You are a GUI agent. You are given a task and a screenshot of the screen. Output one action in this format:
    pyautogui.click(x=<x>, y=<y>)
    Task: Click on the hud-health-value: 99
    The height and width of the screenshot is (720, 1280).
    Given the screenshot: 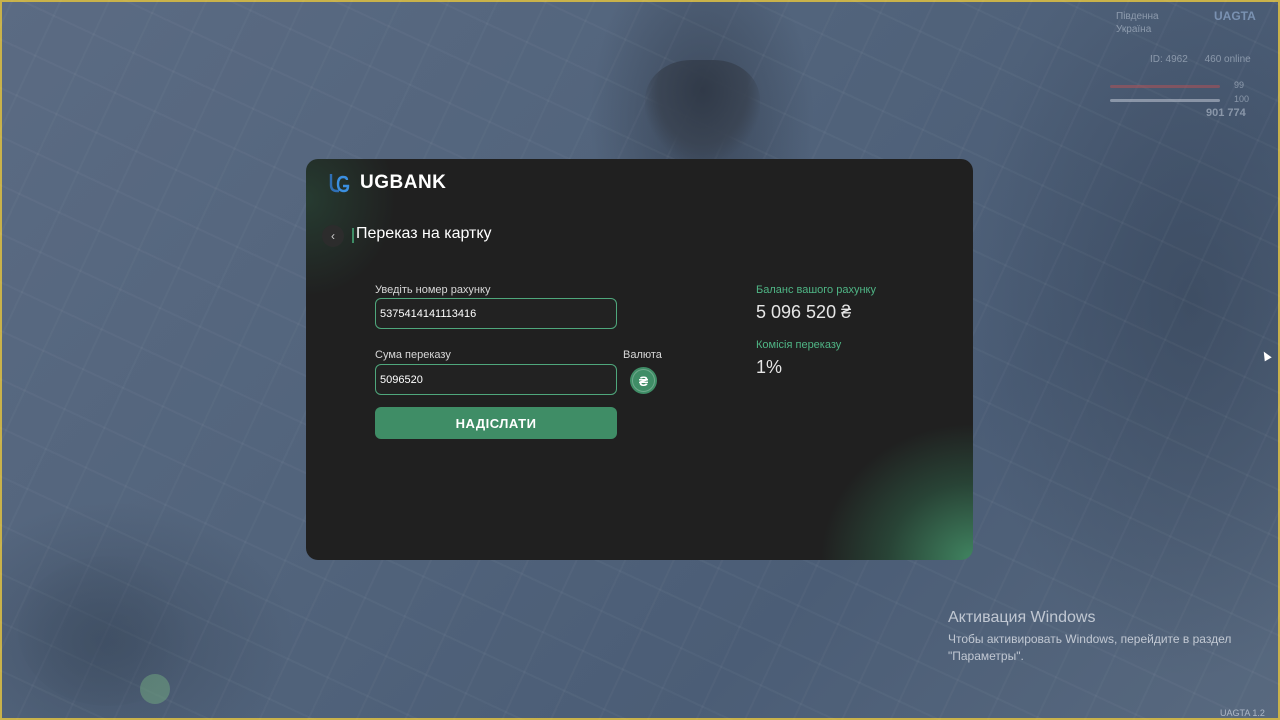 What is the action you would take?
    pyautogui.click(x=1239, y=85)
    